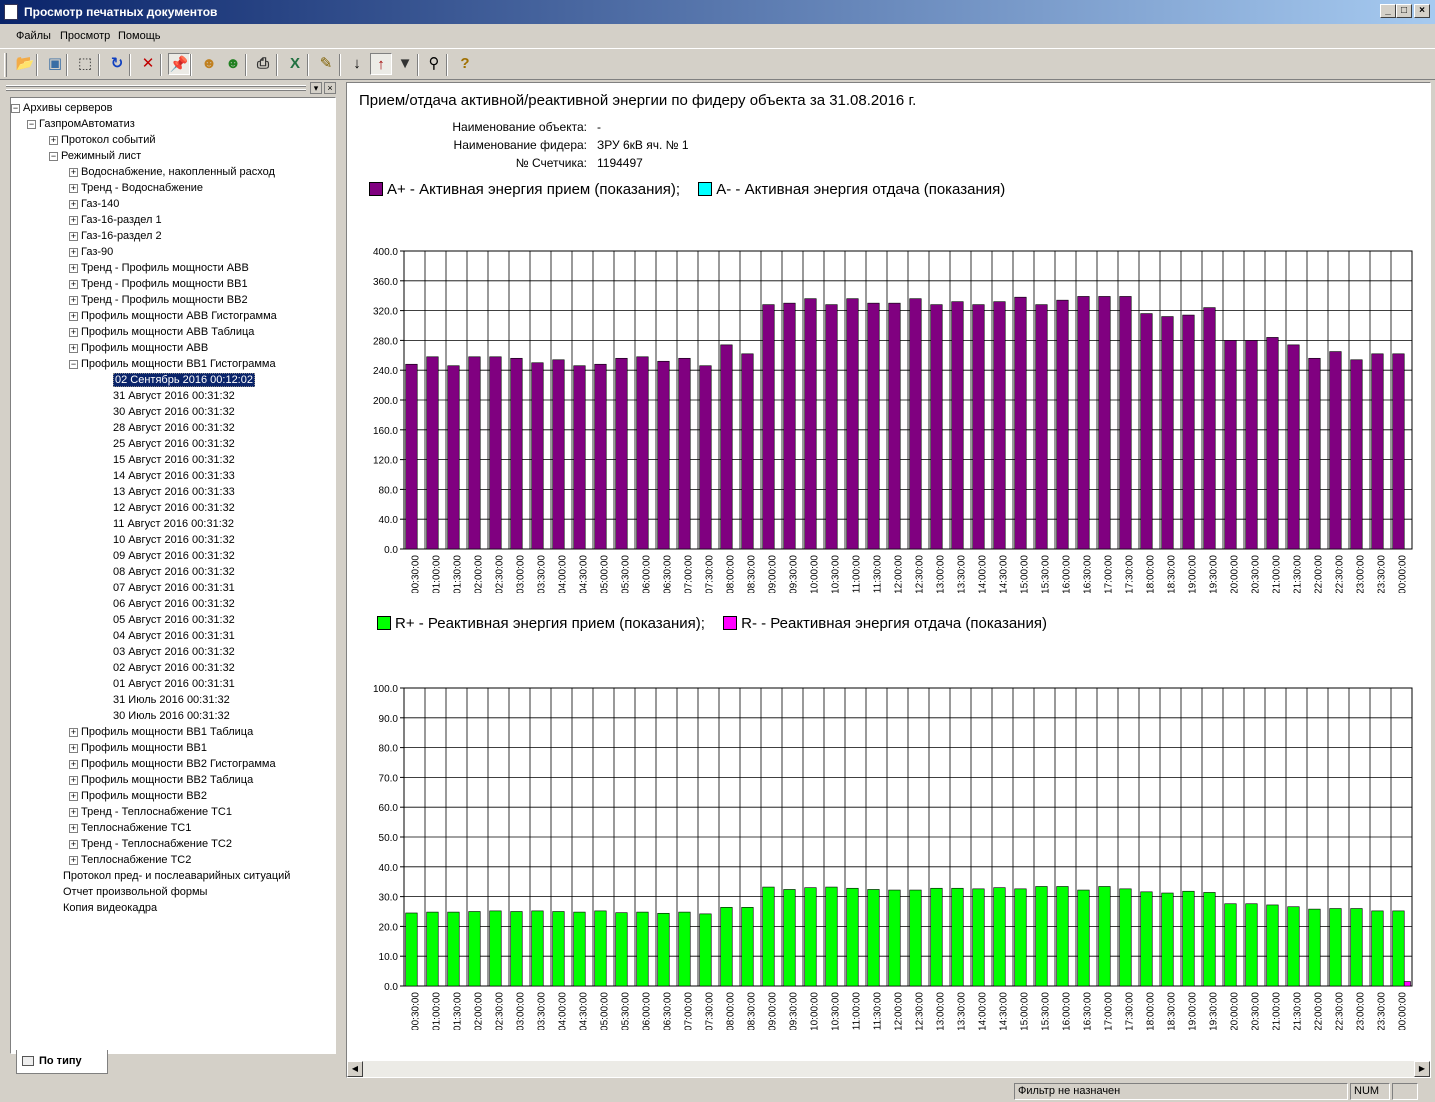 The image size is (1435, 1102). What do you see at coordinates (209, 64) in the screenshot?
I see `user-connect-button: ☻` at bounding box center [209, 64].